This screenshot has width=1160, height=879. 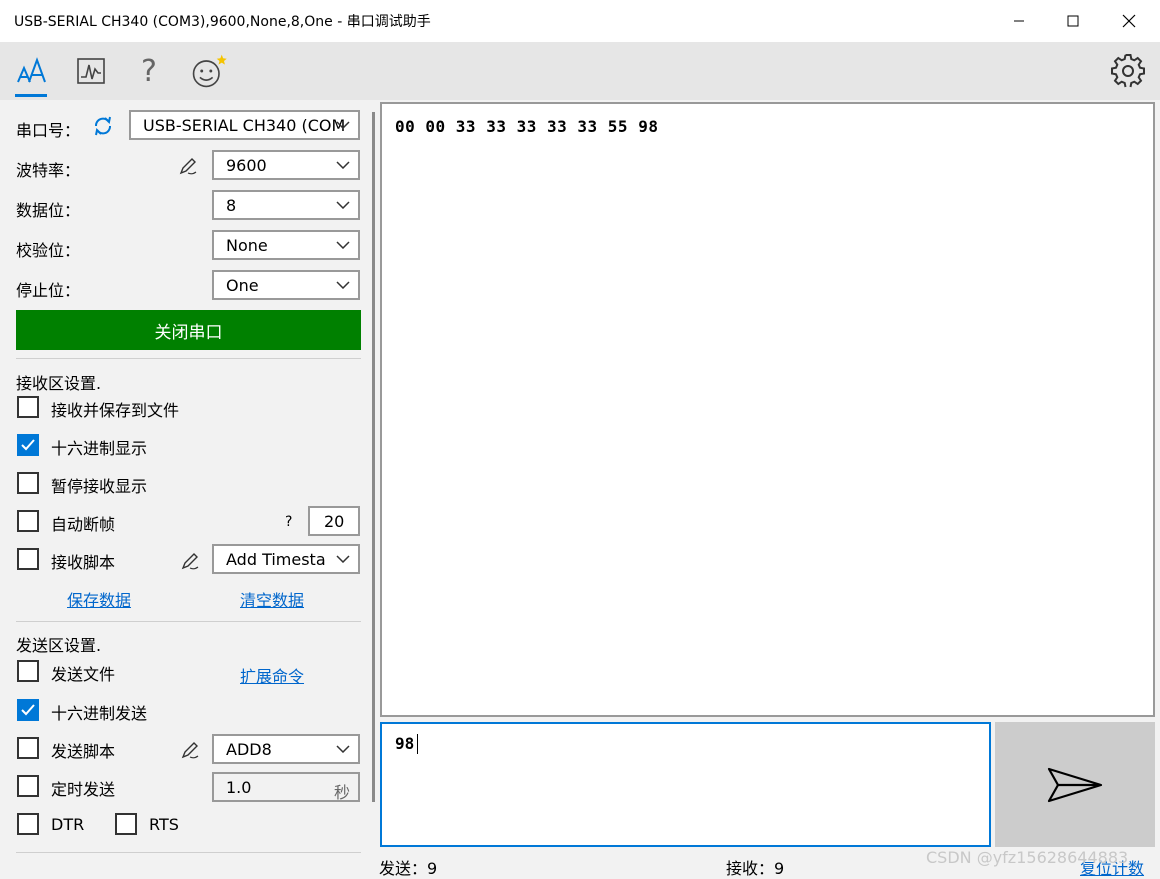 I want to click on save-data-link: 保存数据, so click(x=99, y=599).